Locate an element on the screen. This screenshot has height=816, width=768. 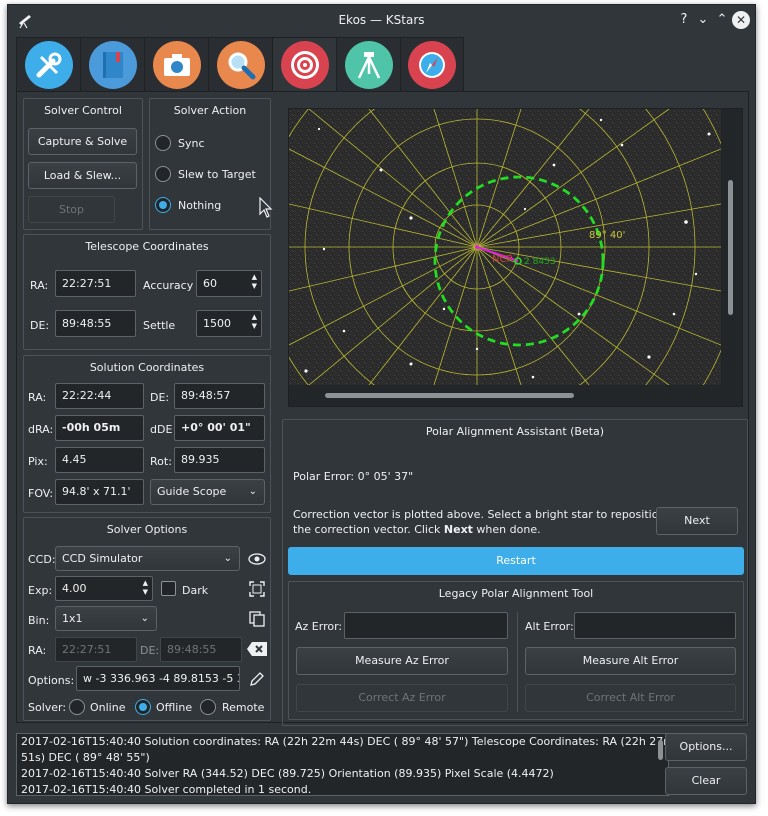
bin-combo-value: 1x1 is located at coordinates (72, 618).